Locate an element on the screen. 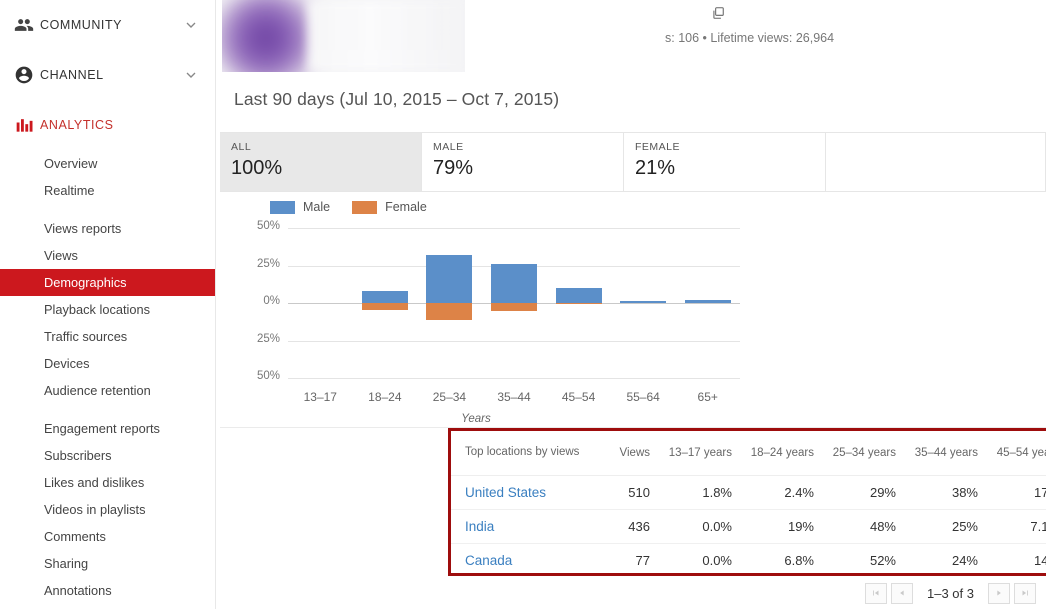  sidebar-item-cards: CardsBETA is located at coordinates (107, 606).